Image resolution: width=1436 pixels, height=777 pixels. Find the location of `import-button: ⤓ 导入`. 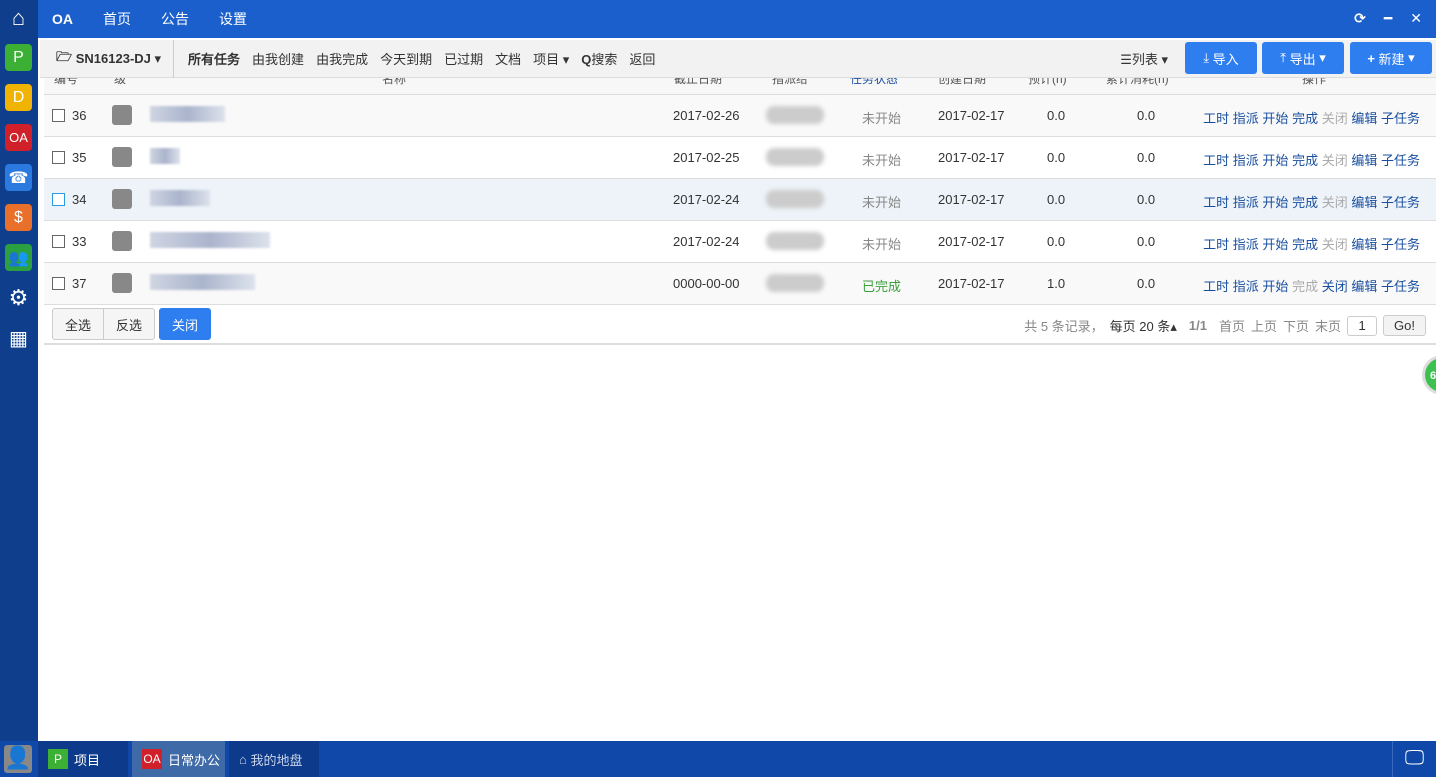

import-button: ⤓ 导入 is located at coordinates (1221, 58).